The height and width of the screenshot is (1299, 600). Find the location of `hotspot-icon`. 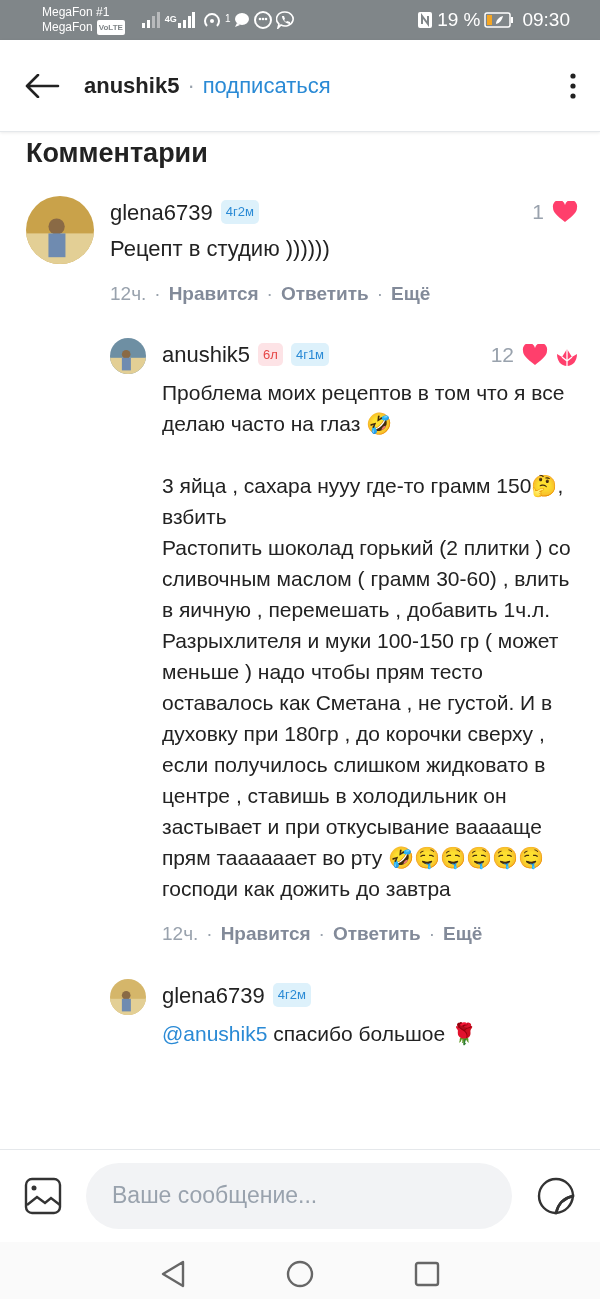

hotspot-icon is located at coordinates (211, 20).